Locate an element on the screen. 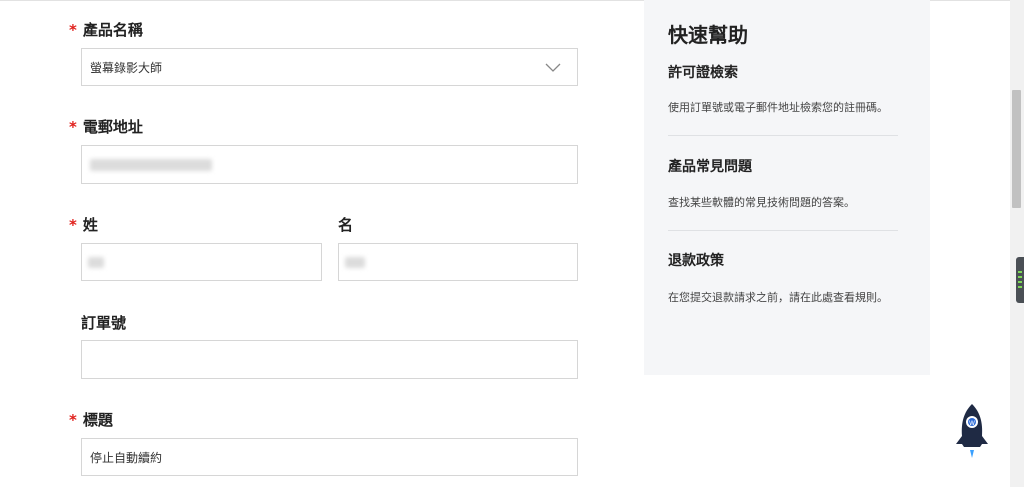  first-name-label: 名 is located at coordinates (345, 224).